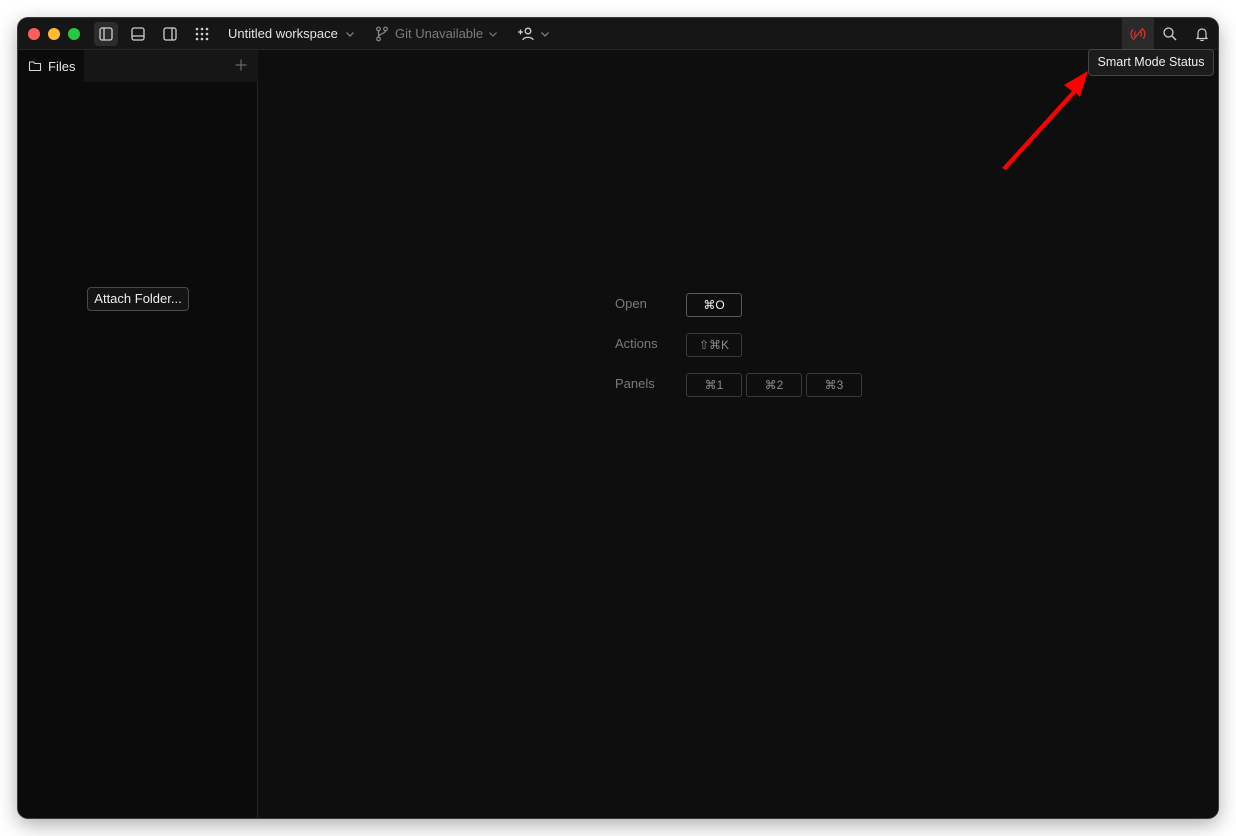 The height and width of the screenshot is (836, 1236). Describe the element at coordinates (54, 34) in the screenshot. I see `minimize-window-button` at that location.